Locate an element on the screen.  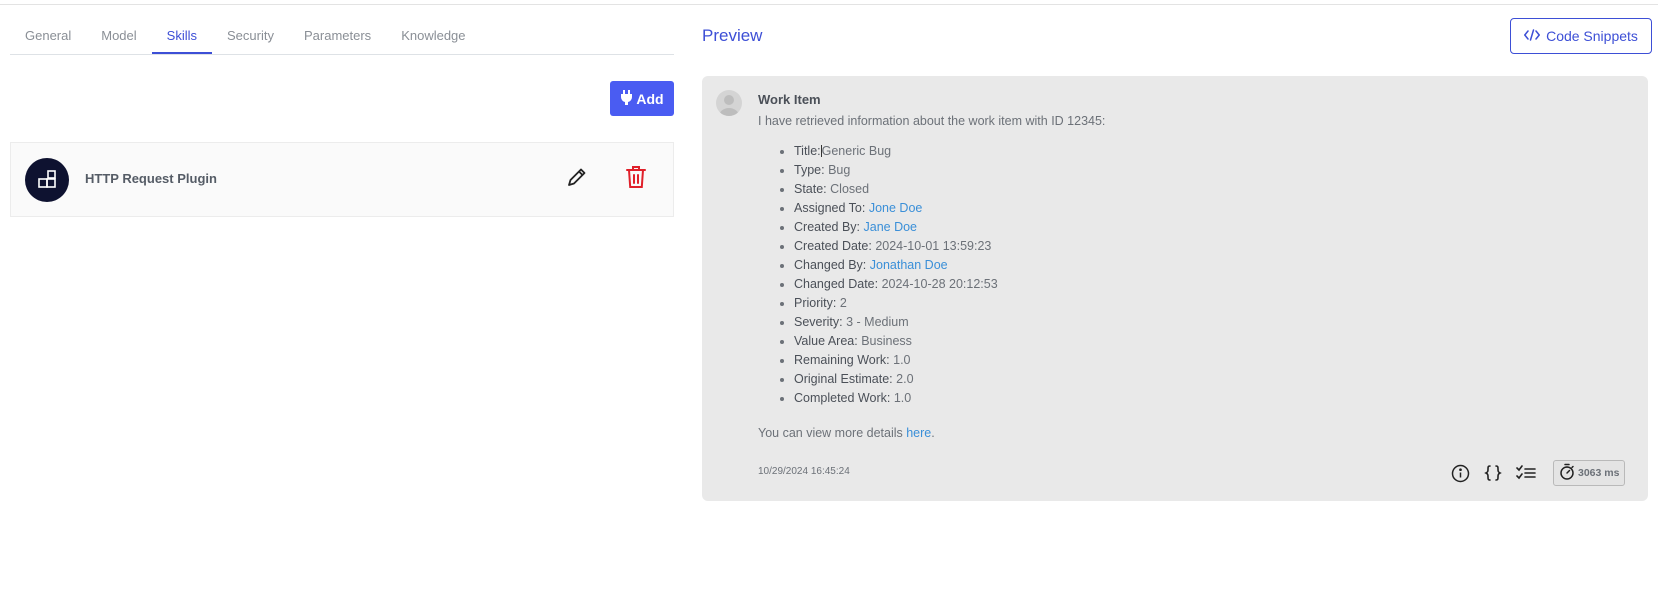
person-link: Jone Doe is located at coordinates (896, 208).